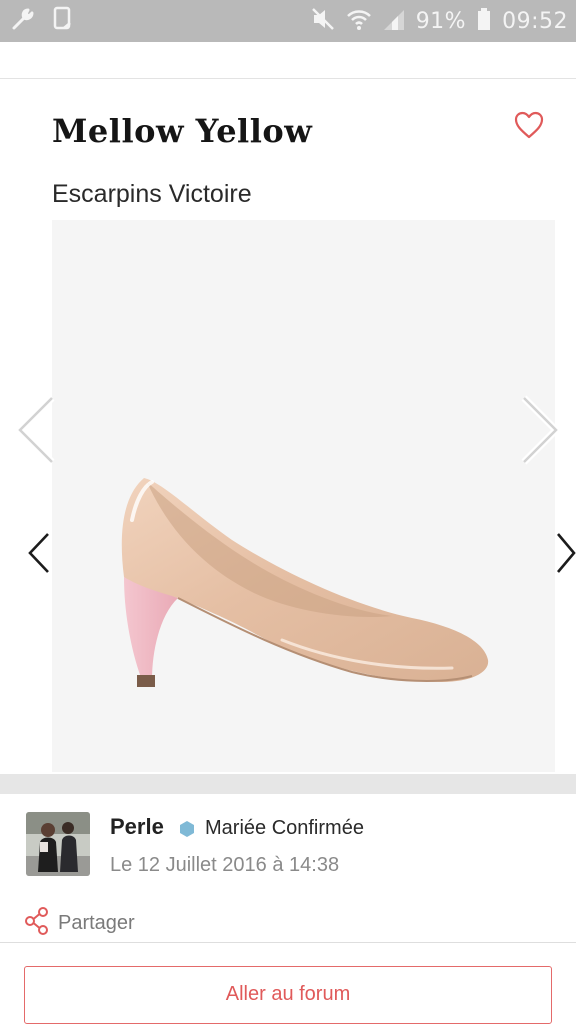  Describe the element at coordinates (535, 21) in the screenshot. I see `clock: 09:52` at that location.